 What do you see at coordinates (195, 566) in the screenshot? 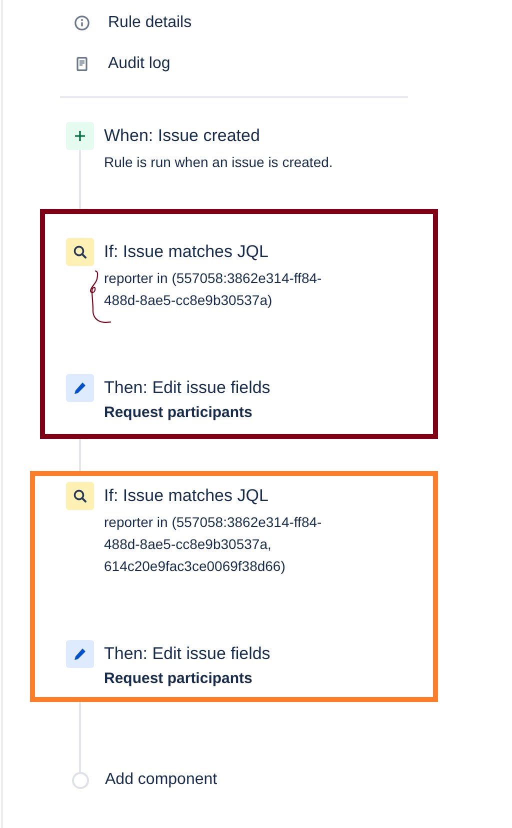
I see `step-description: 614c20e9fac3ce0069f38d66)` at bounding box center [195, 566].